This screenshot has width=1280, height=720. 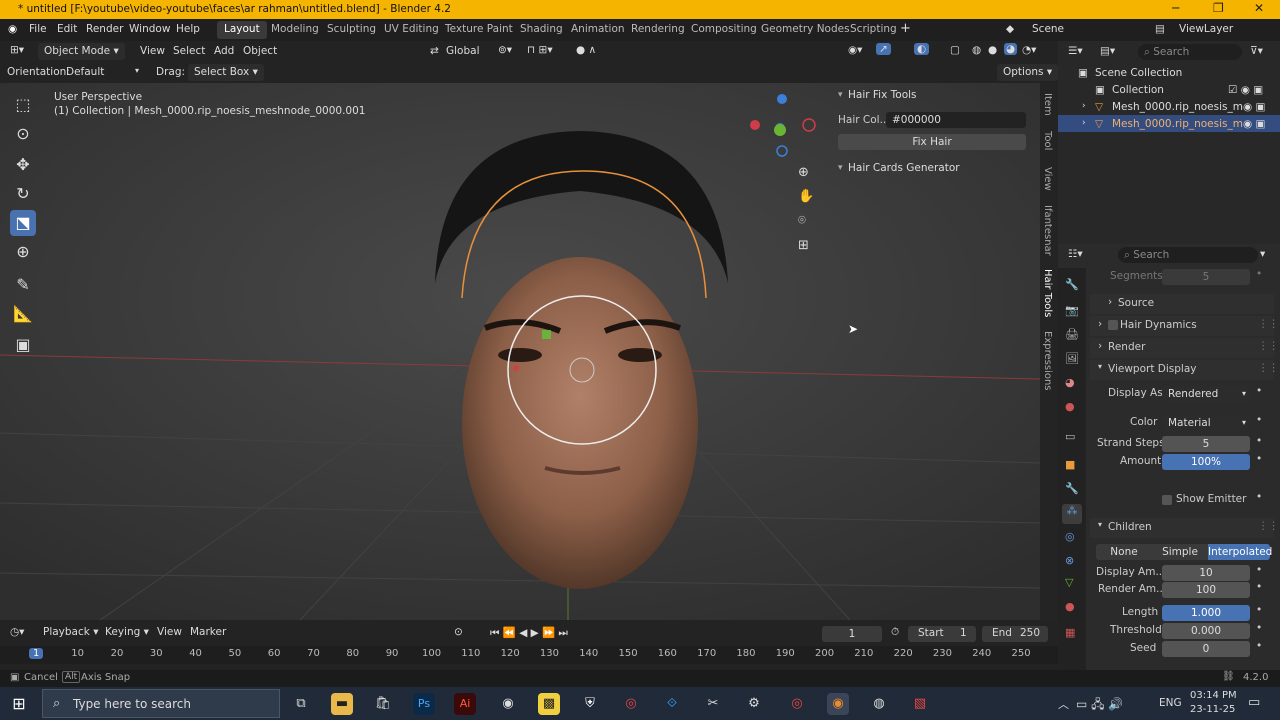 I want to click on modifier-props-icon: 🔧, so click(x=1072, y=488).